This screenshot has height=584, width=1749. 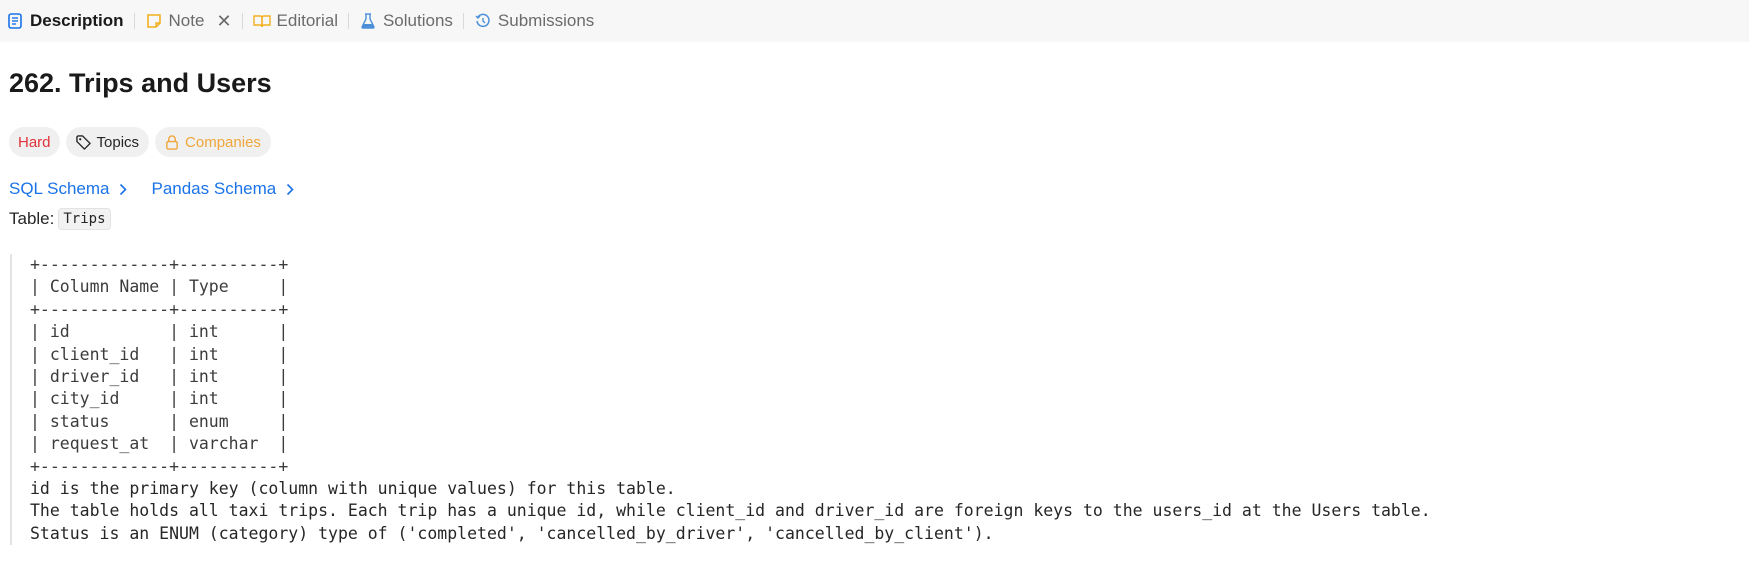 What do you see at coordinates (83, 142) in the screenshot?
I see `tag-icon` at bounding box center [83, 142].